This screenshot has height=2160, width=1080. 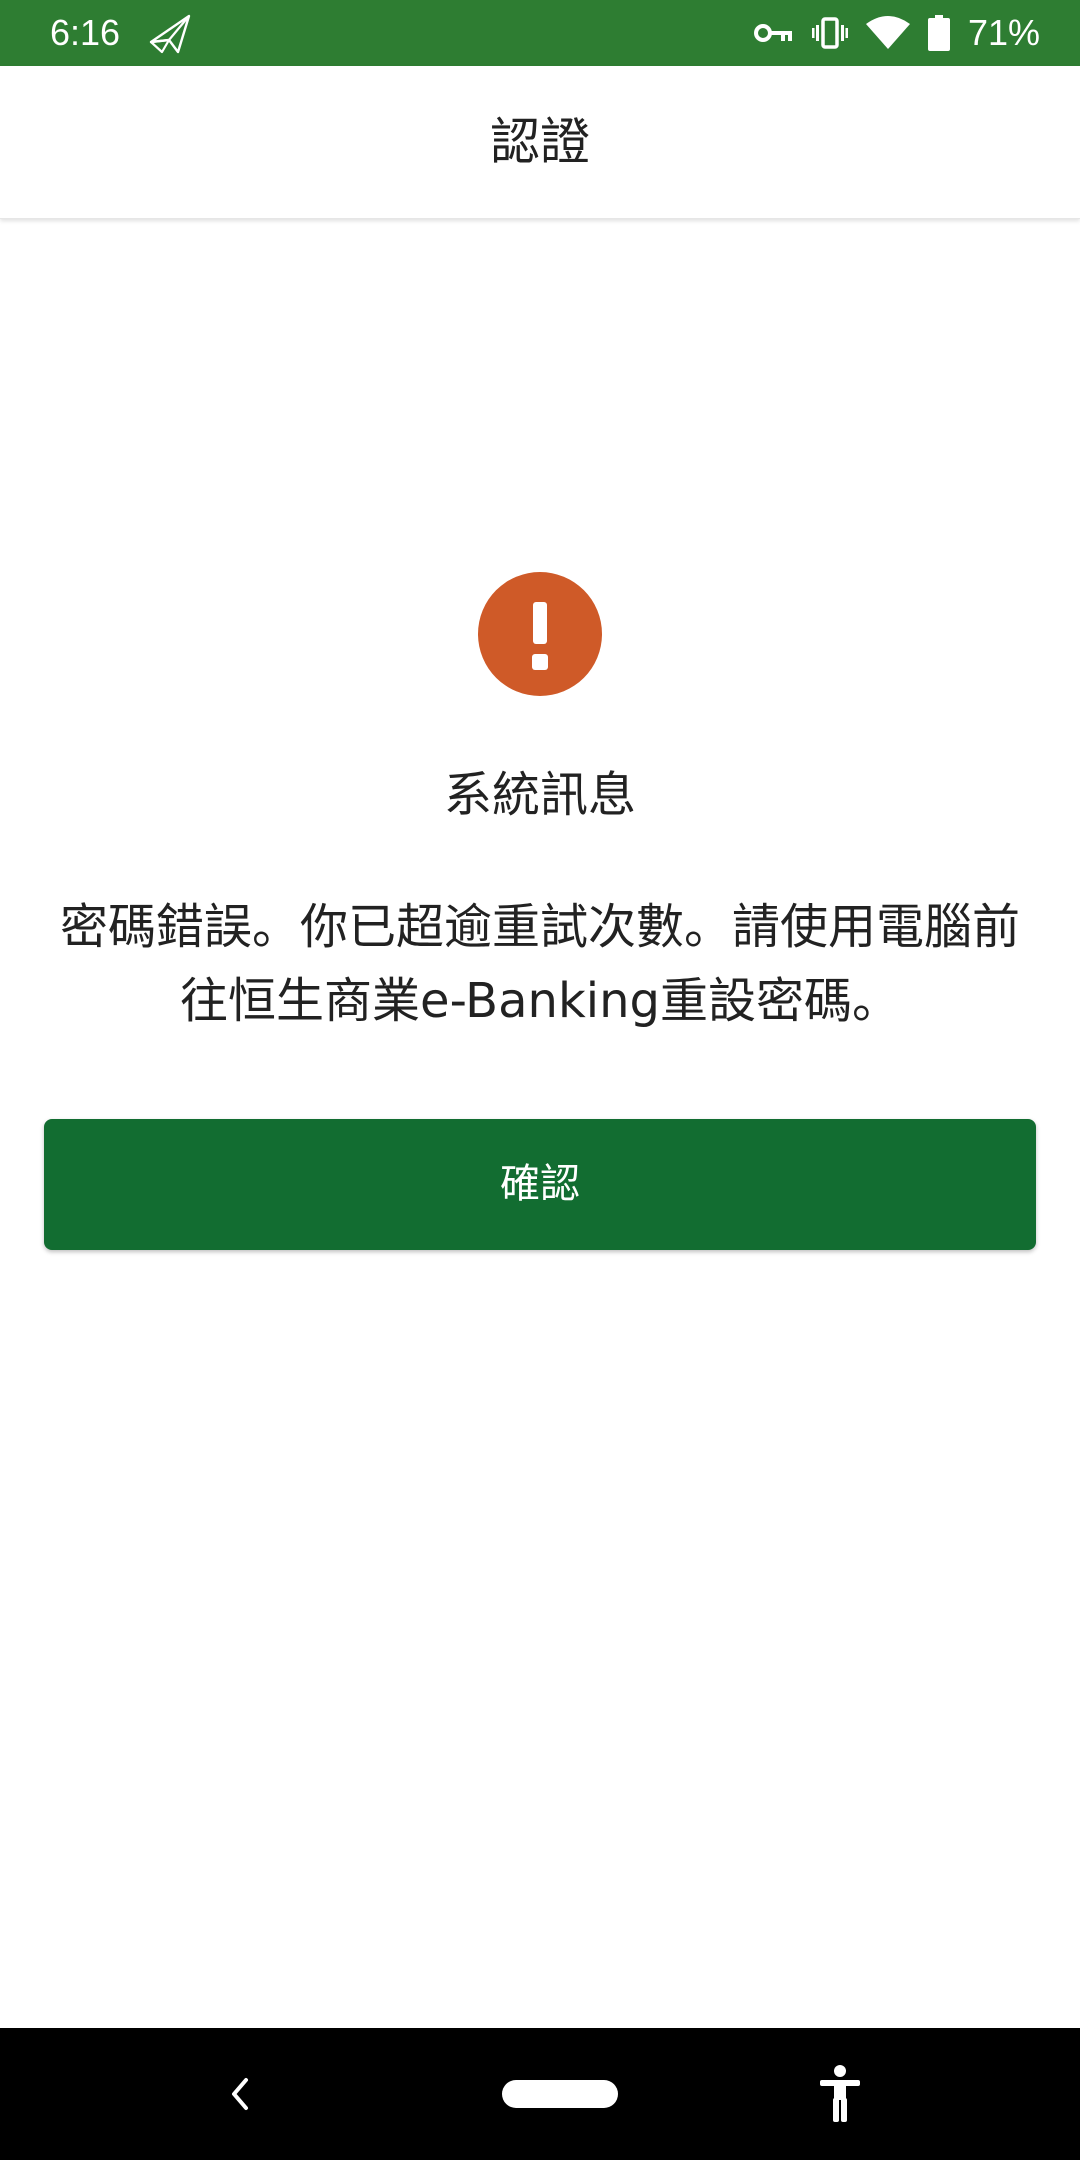 I want to click on battery-icon, so click(x=938, y=33).